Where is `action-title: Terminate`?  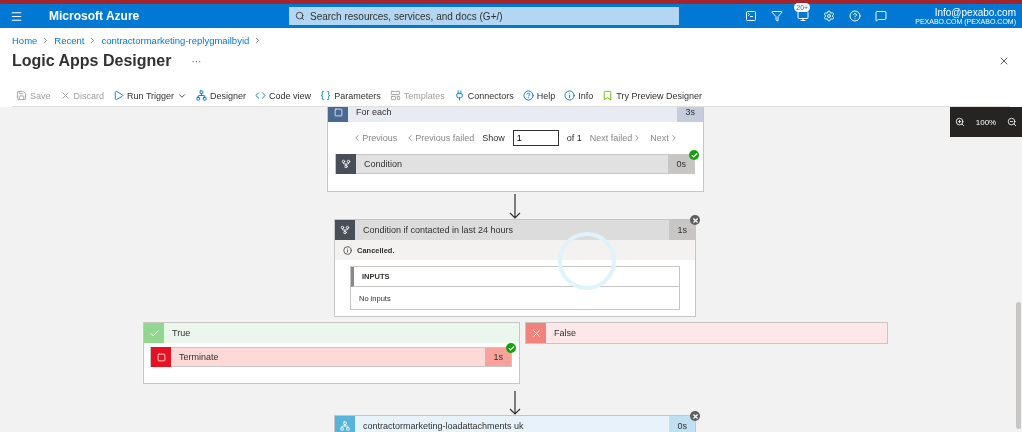
action-title: Terminate is located at coordinates (199, 357).